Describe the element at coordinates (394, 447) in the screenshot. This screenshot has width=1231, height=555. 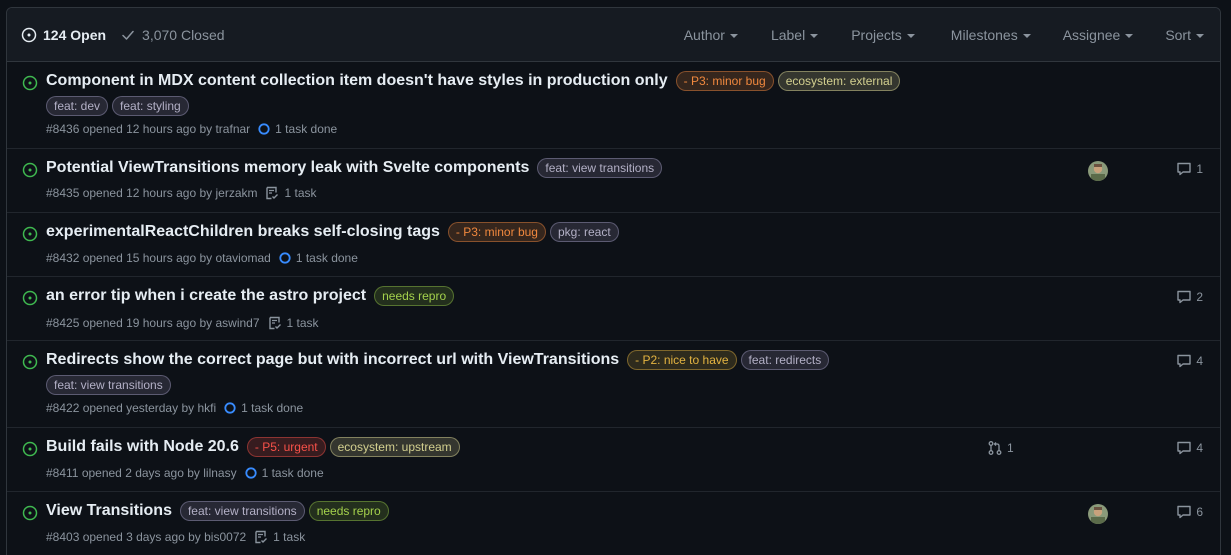
I see `label-ecosystem-upstream: ecosystem: upstream` at that location.